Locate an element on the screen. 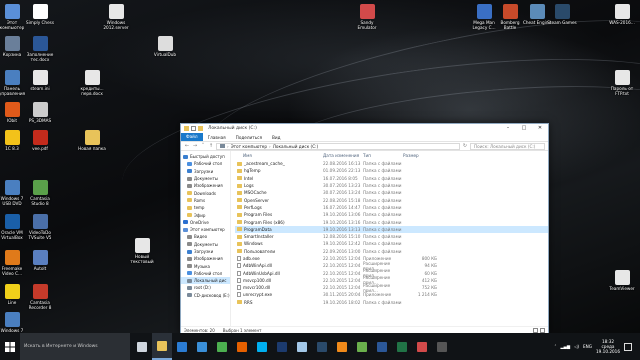 This screenshot has width=640, height=360. nav-item: temp is located at coordinates (205, 207).